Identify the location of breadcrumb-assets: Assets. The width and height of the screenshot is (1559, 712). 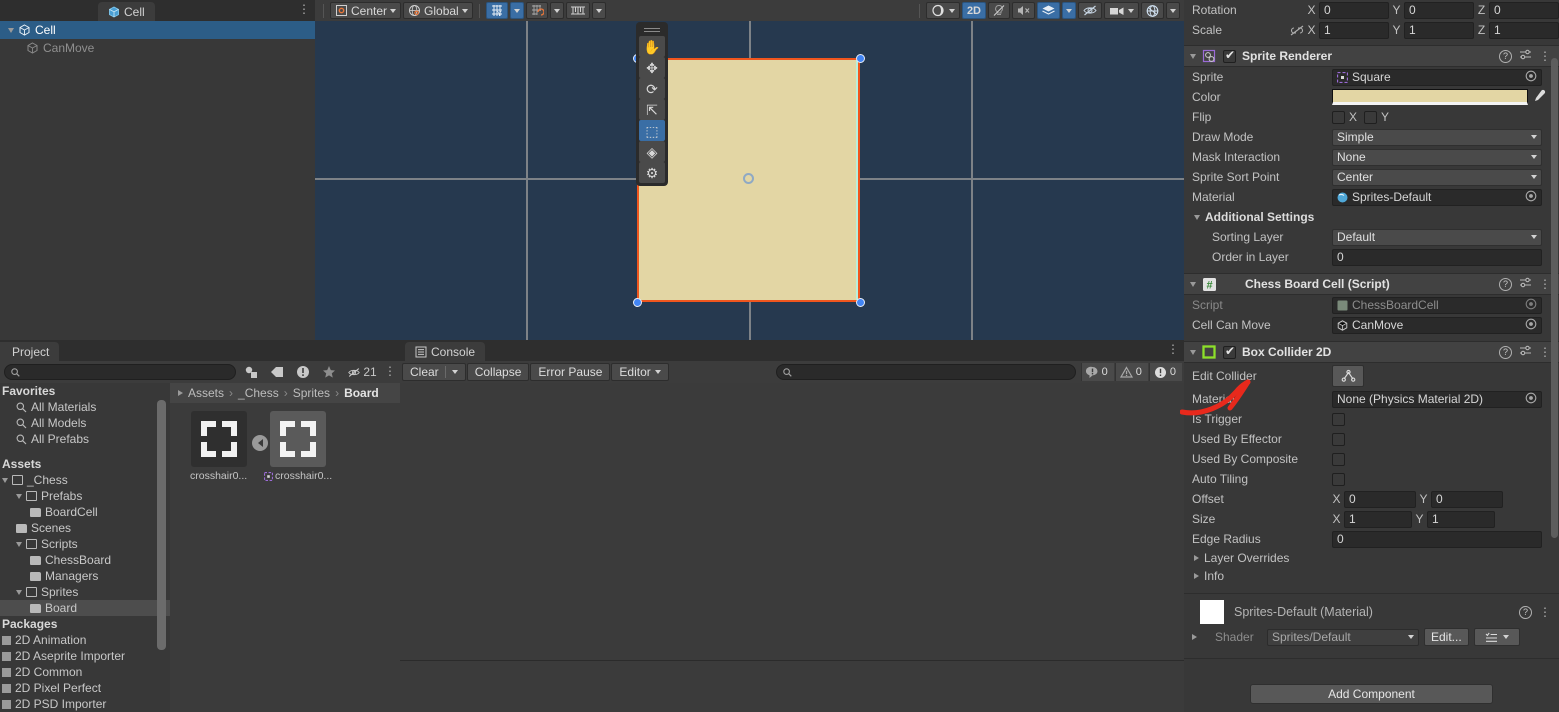
(206, 393).